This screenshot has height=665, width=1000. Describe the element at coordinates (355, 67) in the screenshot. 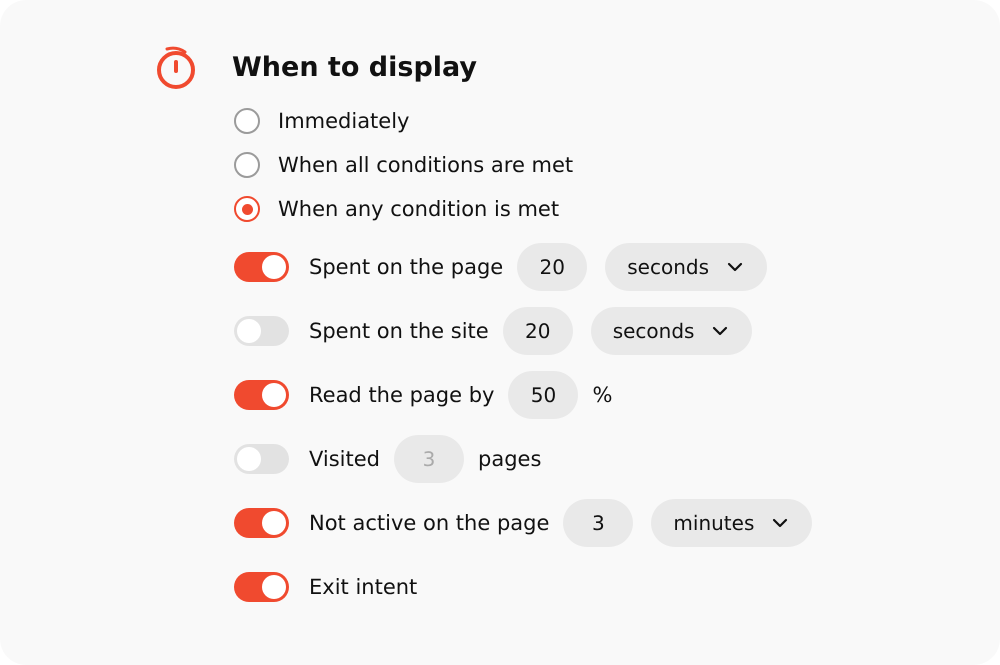

I see `section-title: When to display` at that location.